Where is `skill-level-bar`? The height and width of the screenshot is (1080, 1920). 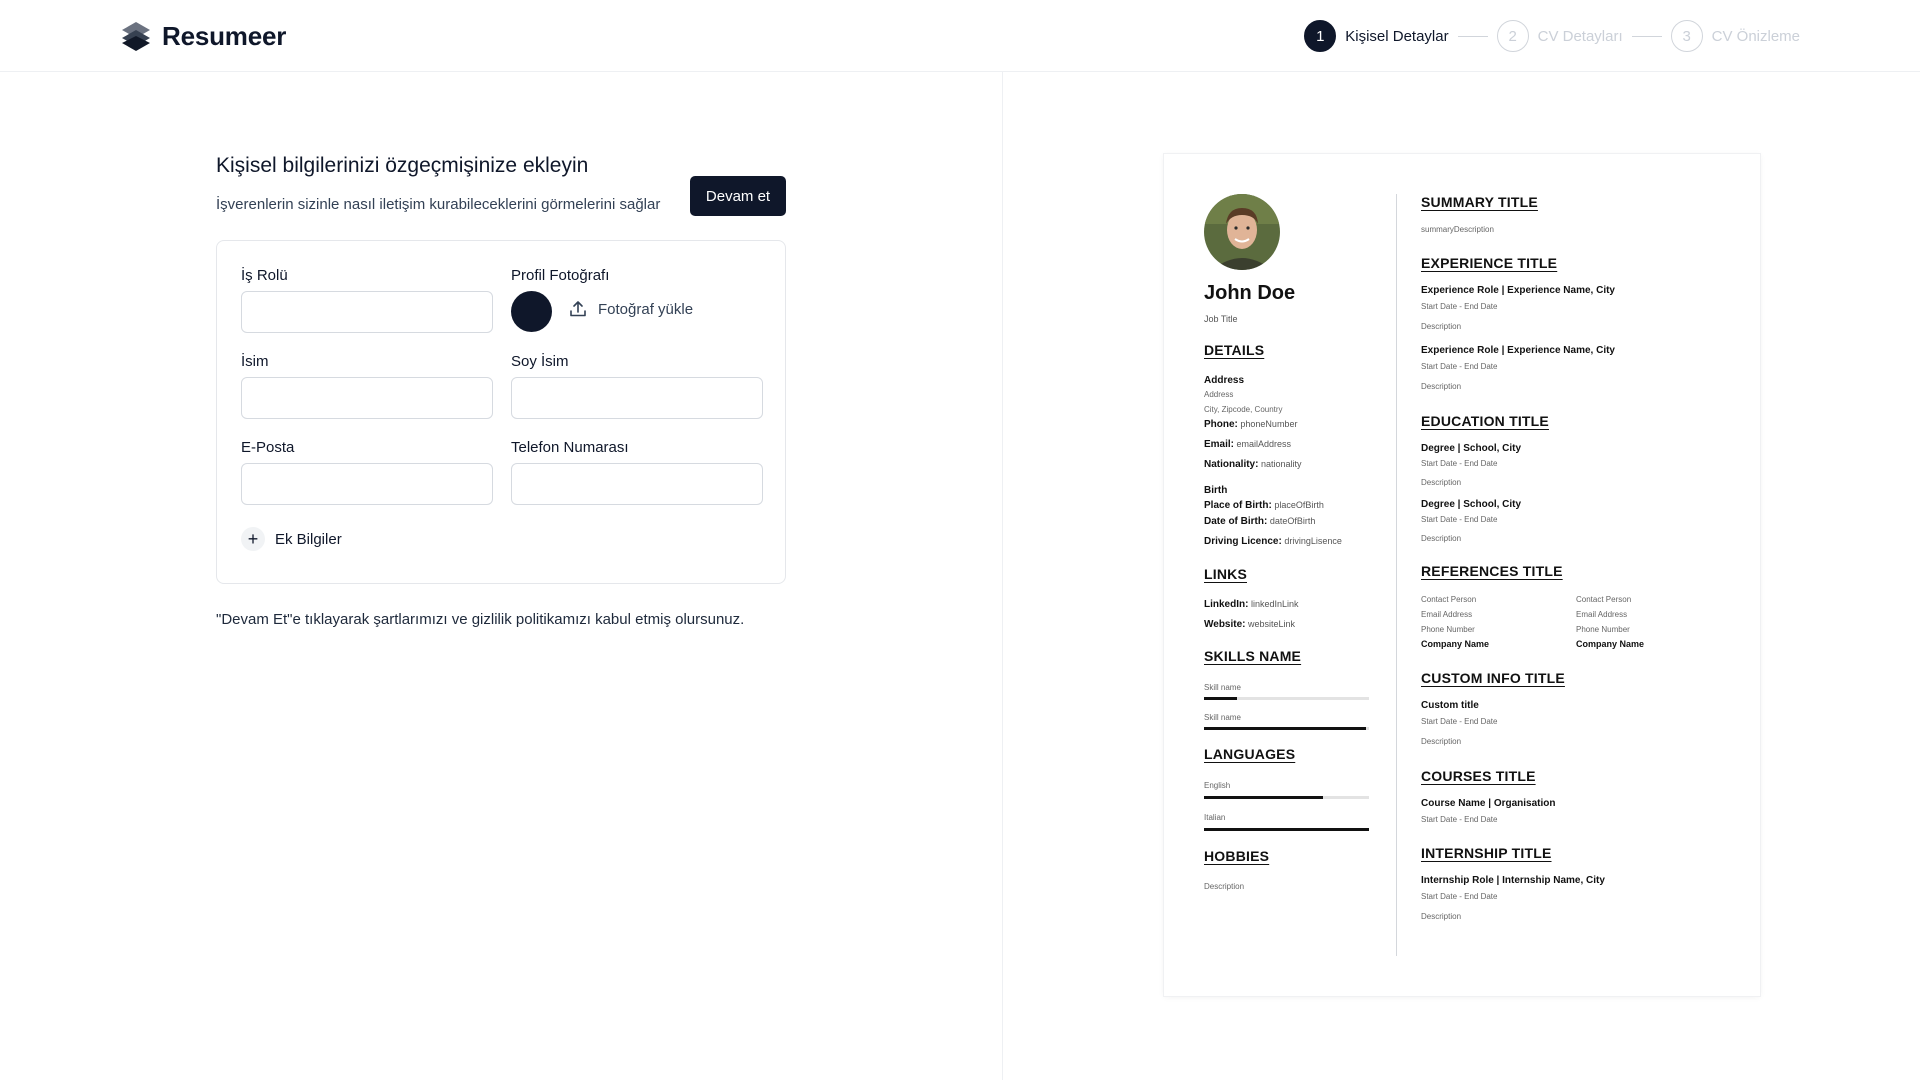 skill-level-bar is located at coordinates (1286, 698).